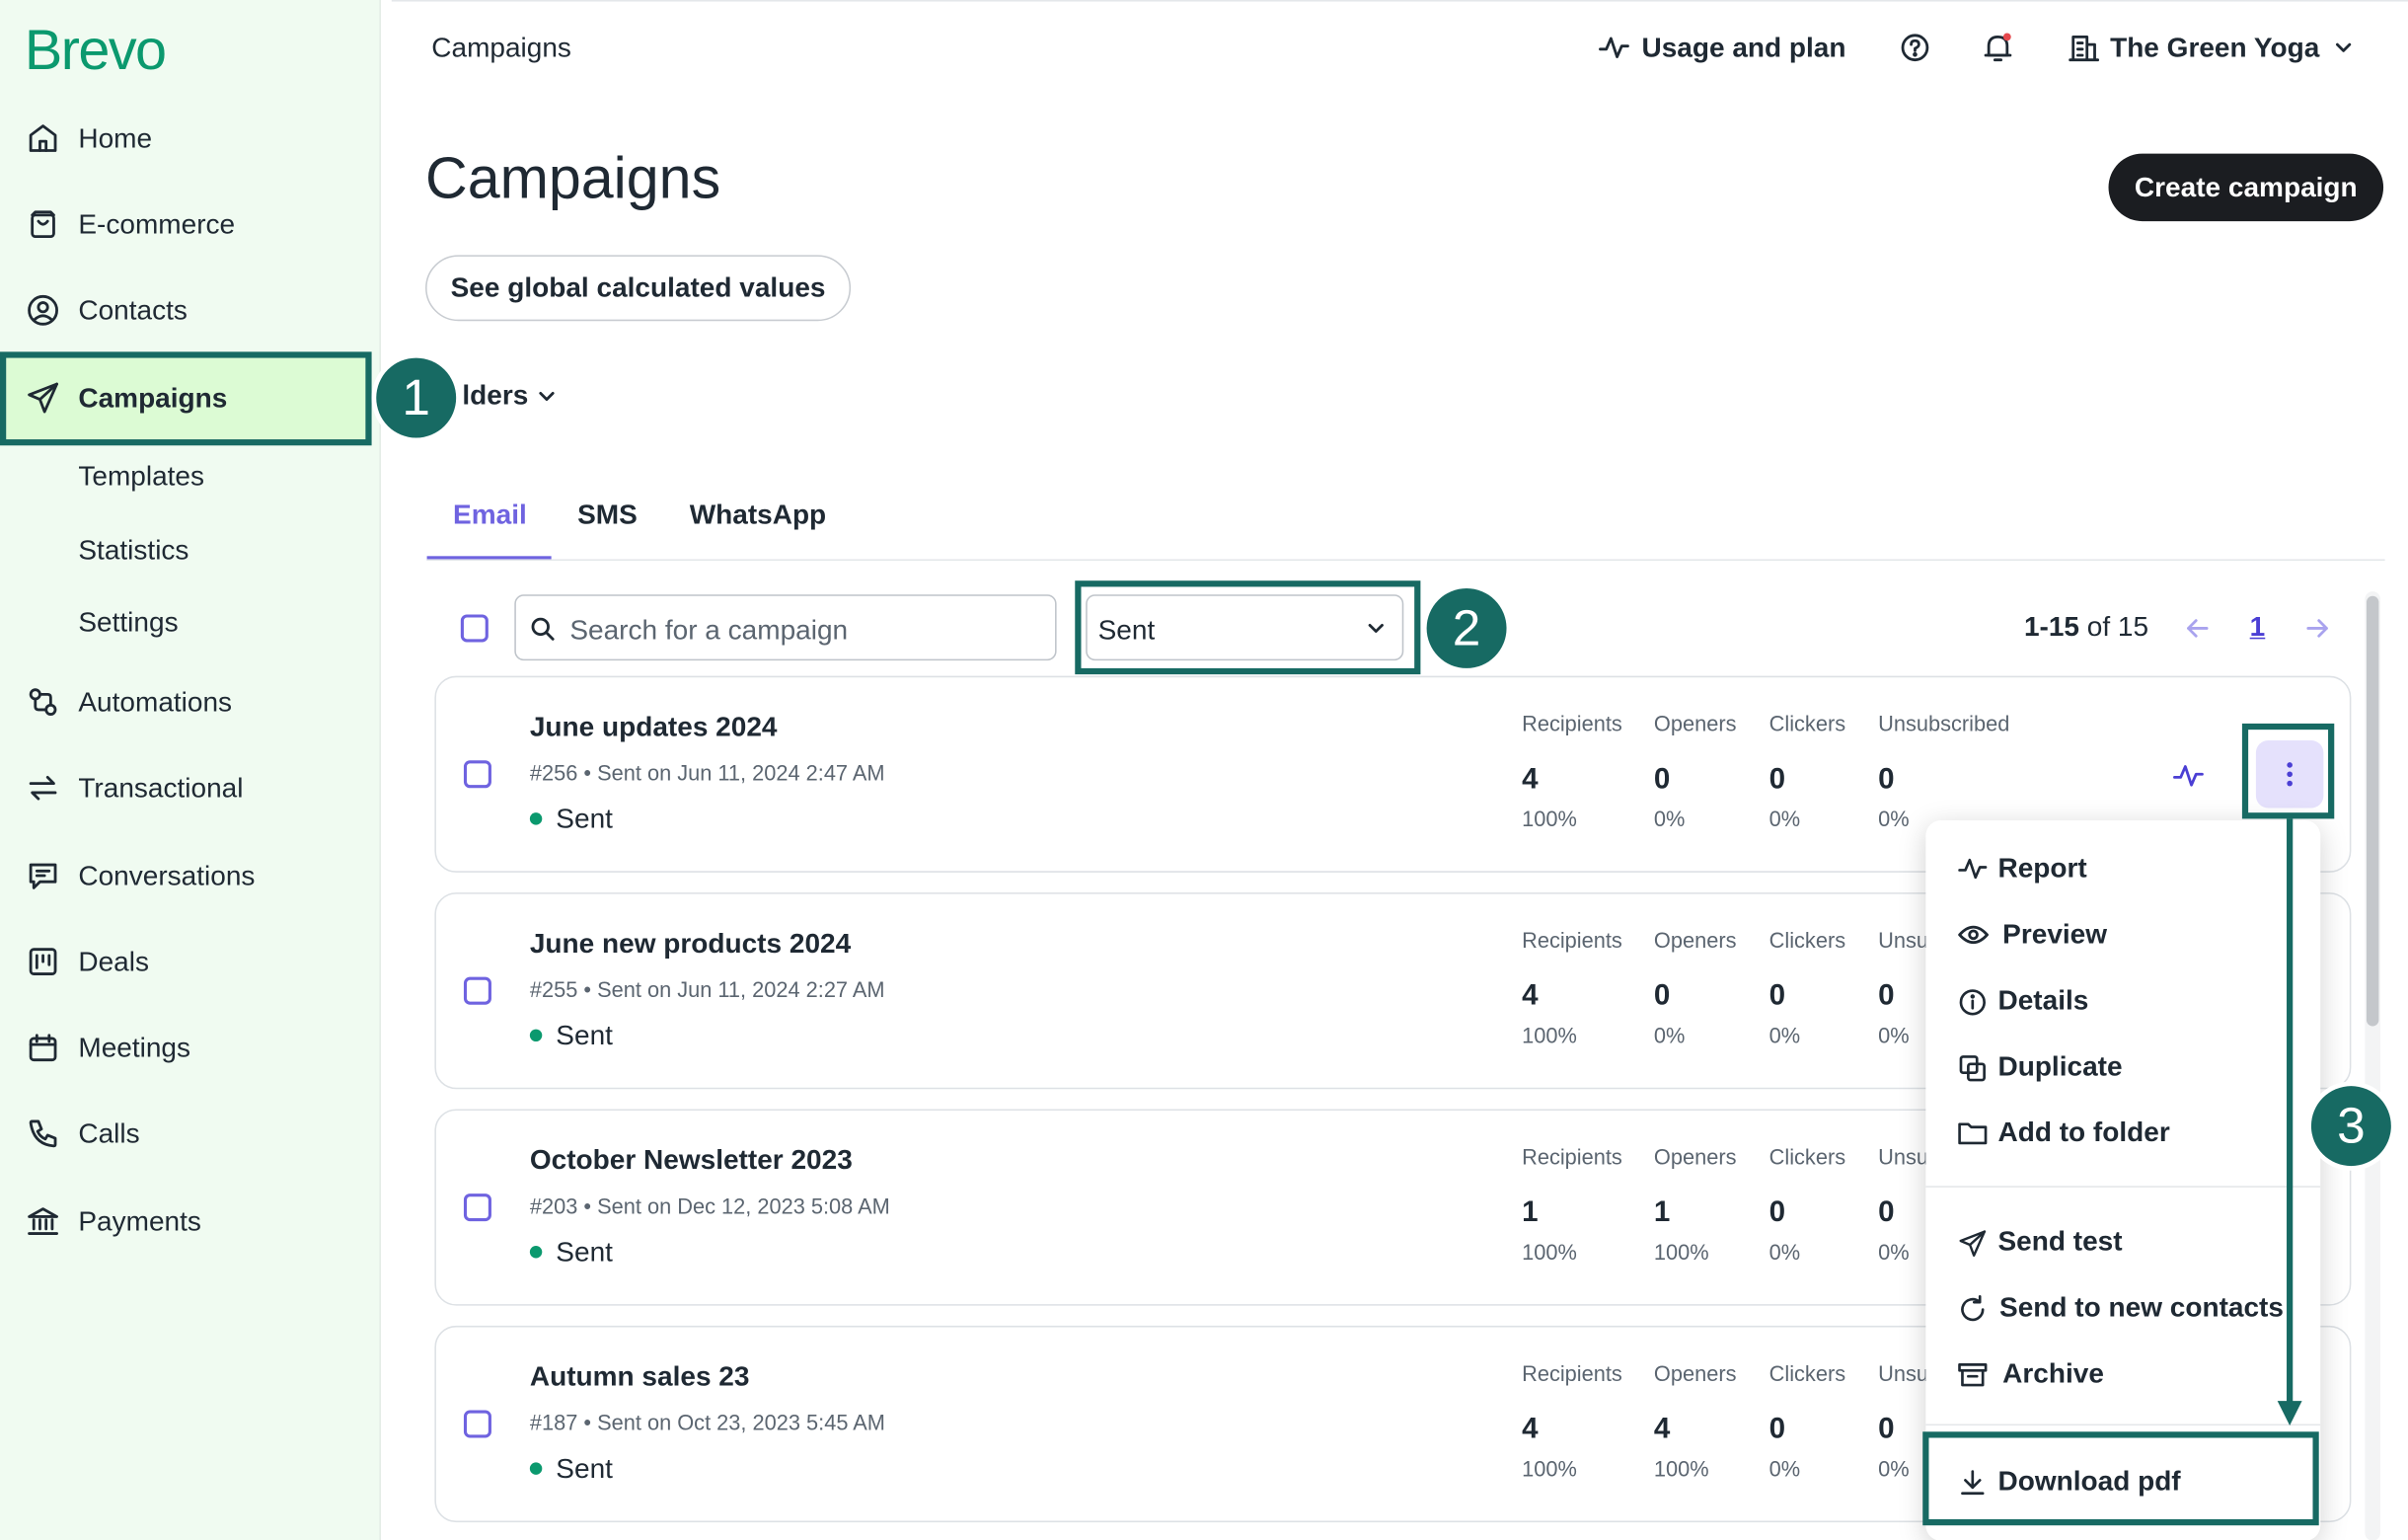 The image size is (2408, 1540). I want to click on brevo-logo: Brevo, so click(96, 51).